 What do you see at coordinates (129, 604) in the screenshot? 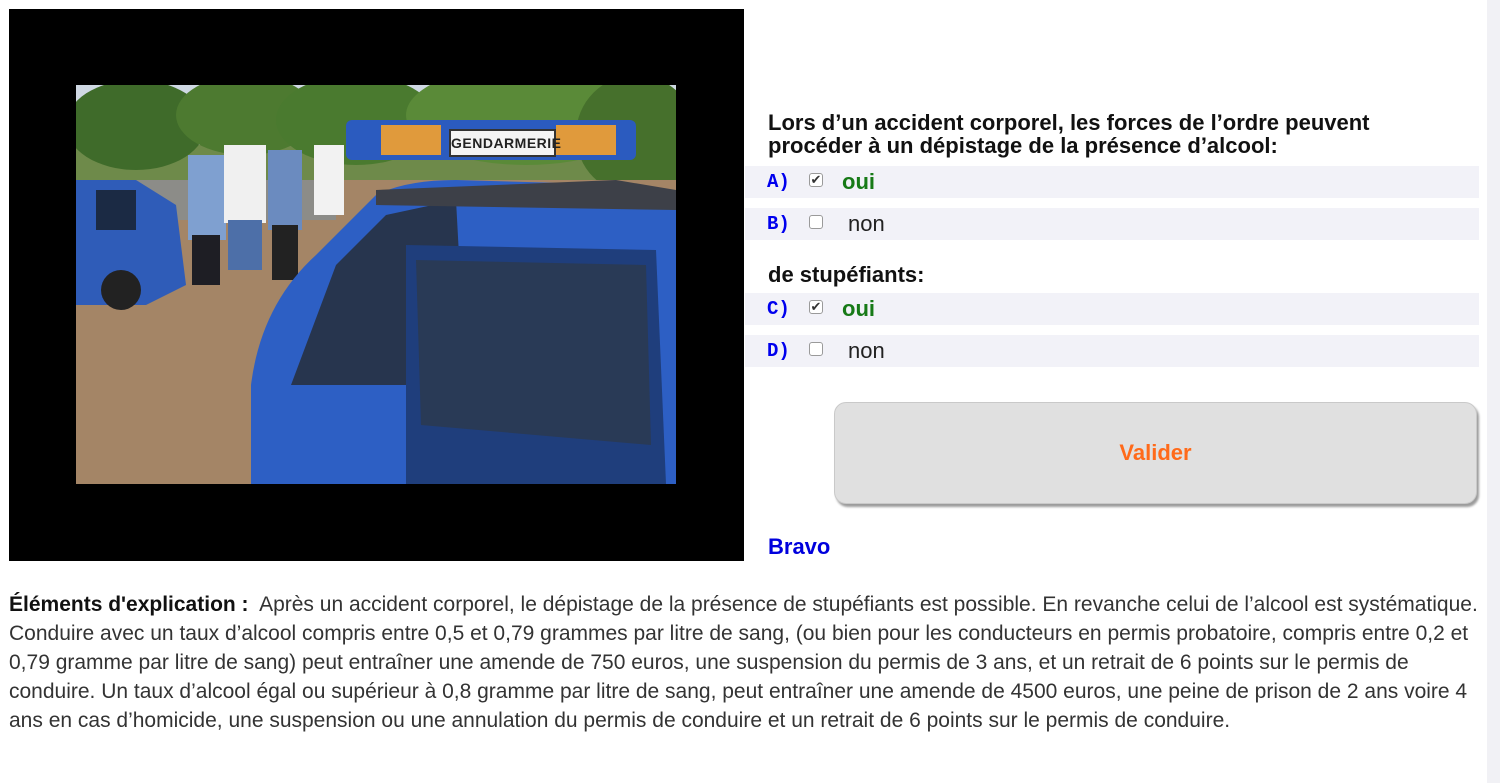
I see `explanation-title: Éléments d'explication :` at bounding box center [129, 604].